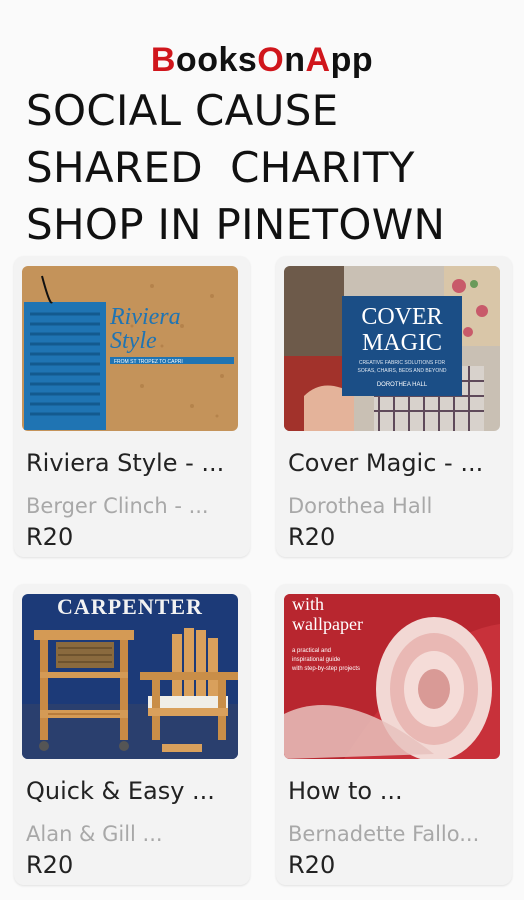 This screenshot has width=524, height=900. Describe the element at coordinates (145, 317) in the screenshot. I see `cover-text: Riviera` at that location.